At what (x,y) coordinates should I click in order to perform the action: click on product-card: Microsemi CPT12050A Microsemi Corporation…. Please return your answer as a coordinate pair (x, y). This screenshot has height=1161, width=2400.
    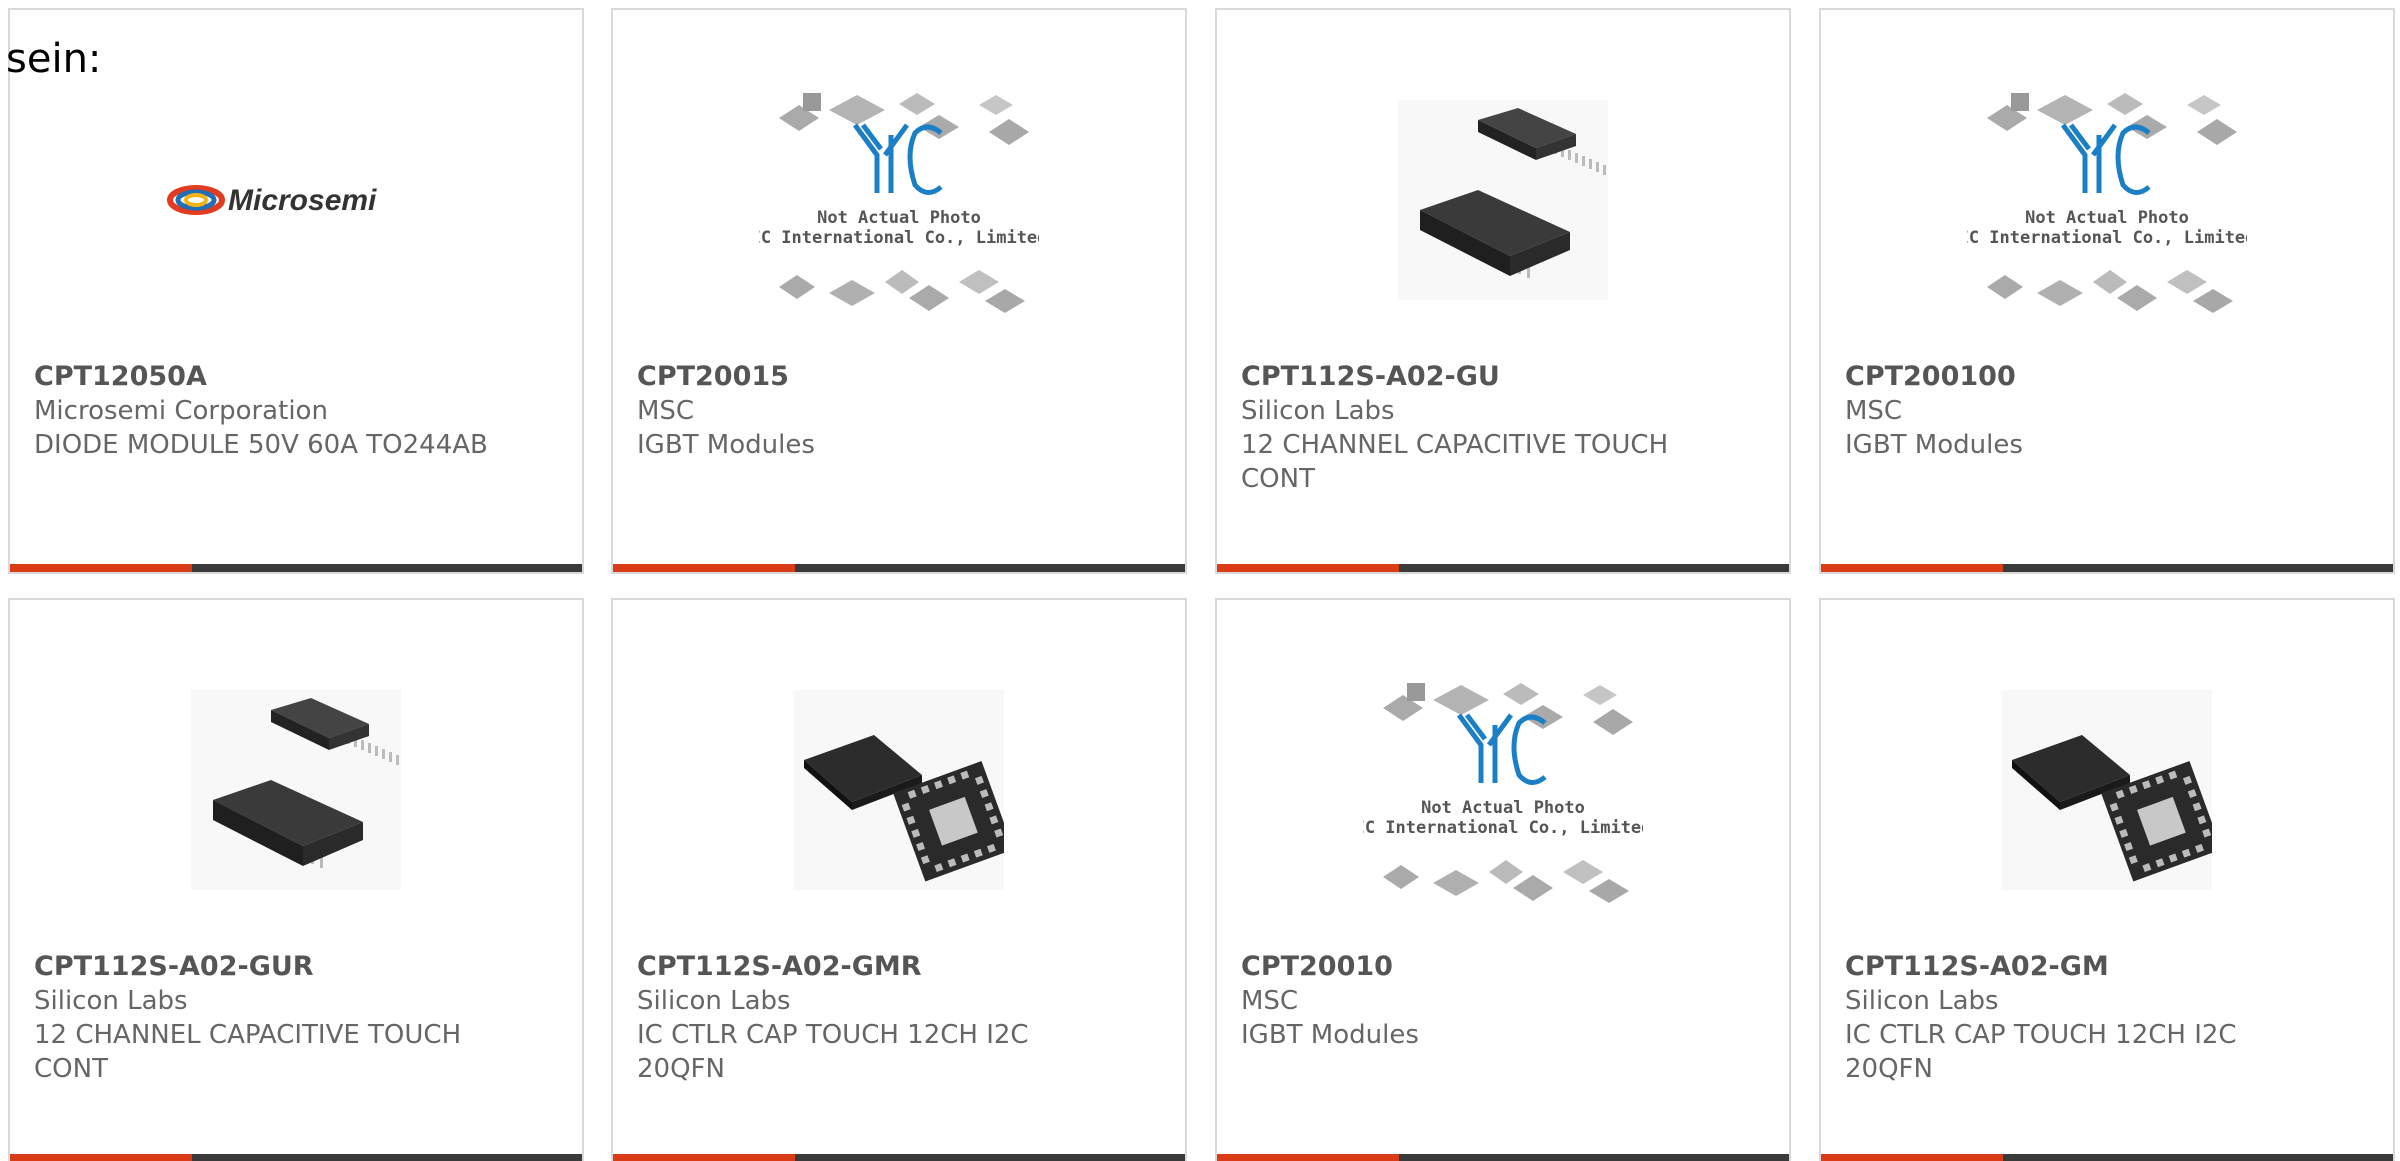
    Looking at the image, I should click on (296, 291).